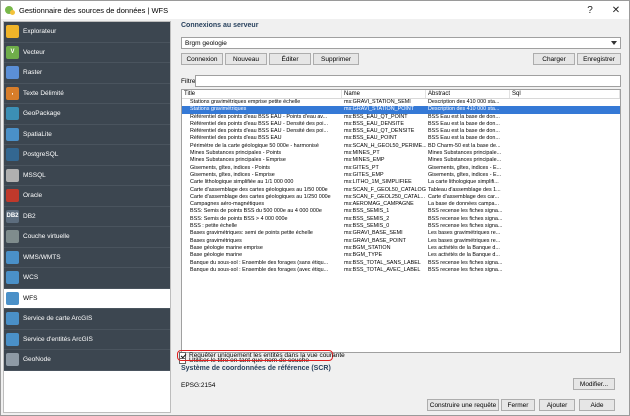 This screenshot has height=416, width=630. I want to click on connect-button: Connexion, so click(202, 59).